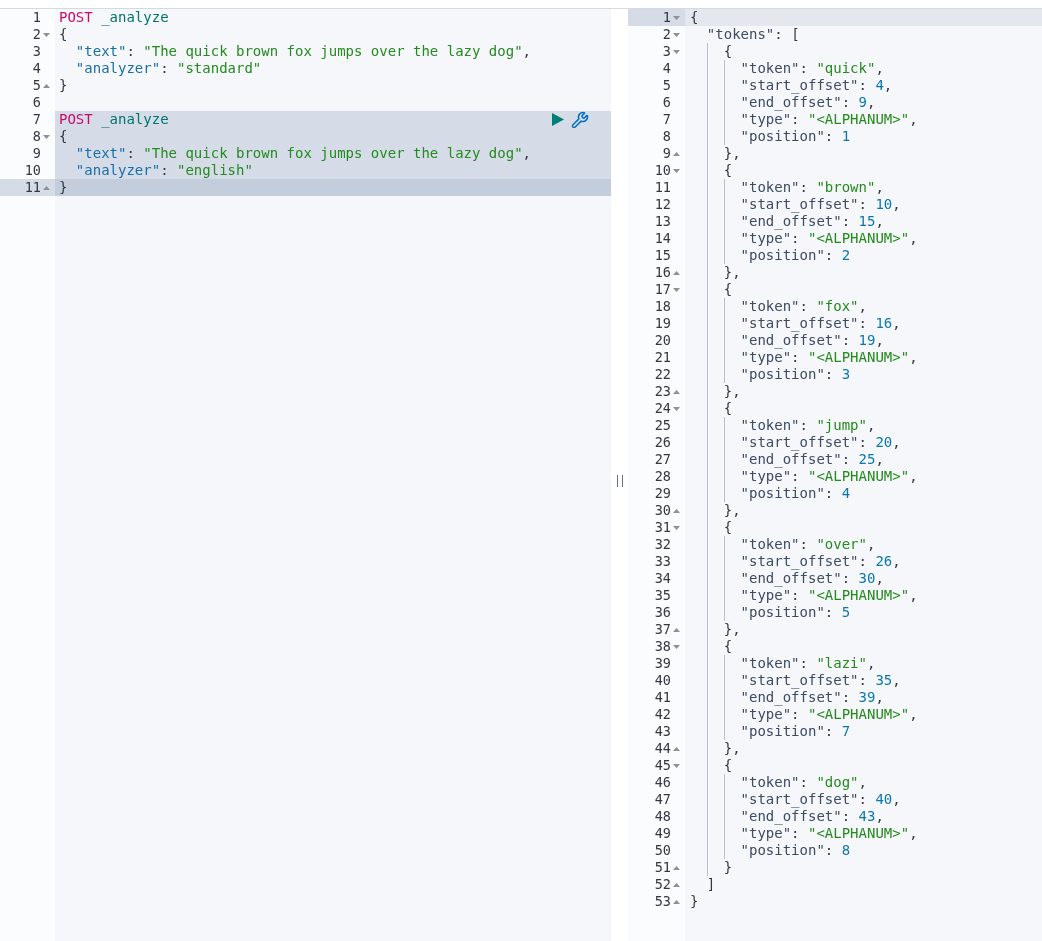  What do you see at coordinates (662, 850) in the screenshot?
I see `line-number: 50` at bounding box center [662, 850].